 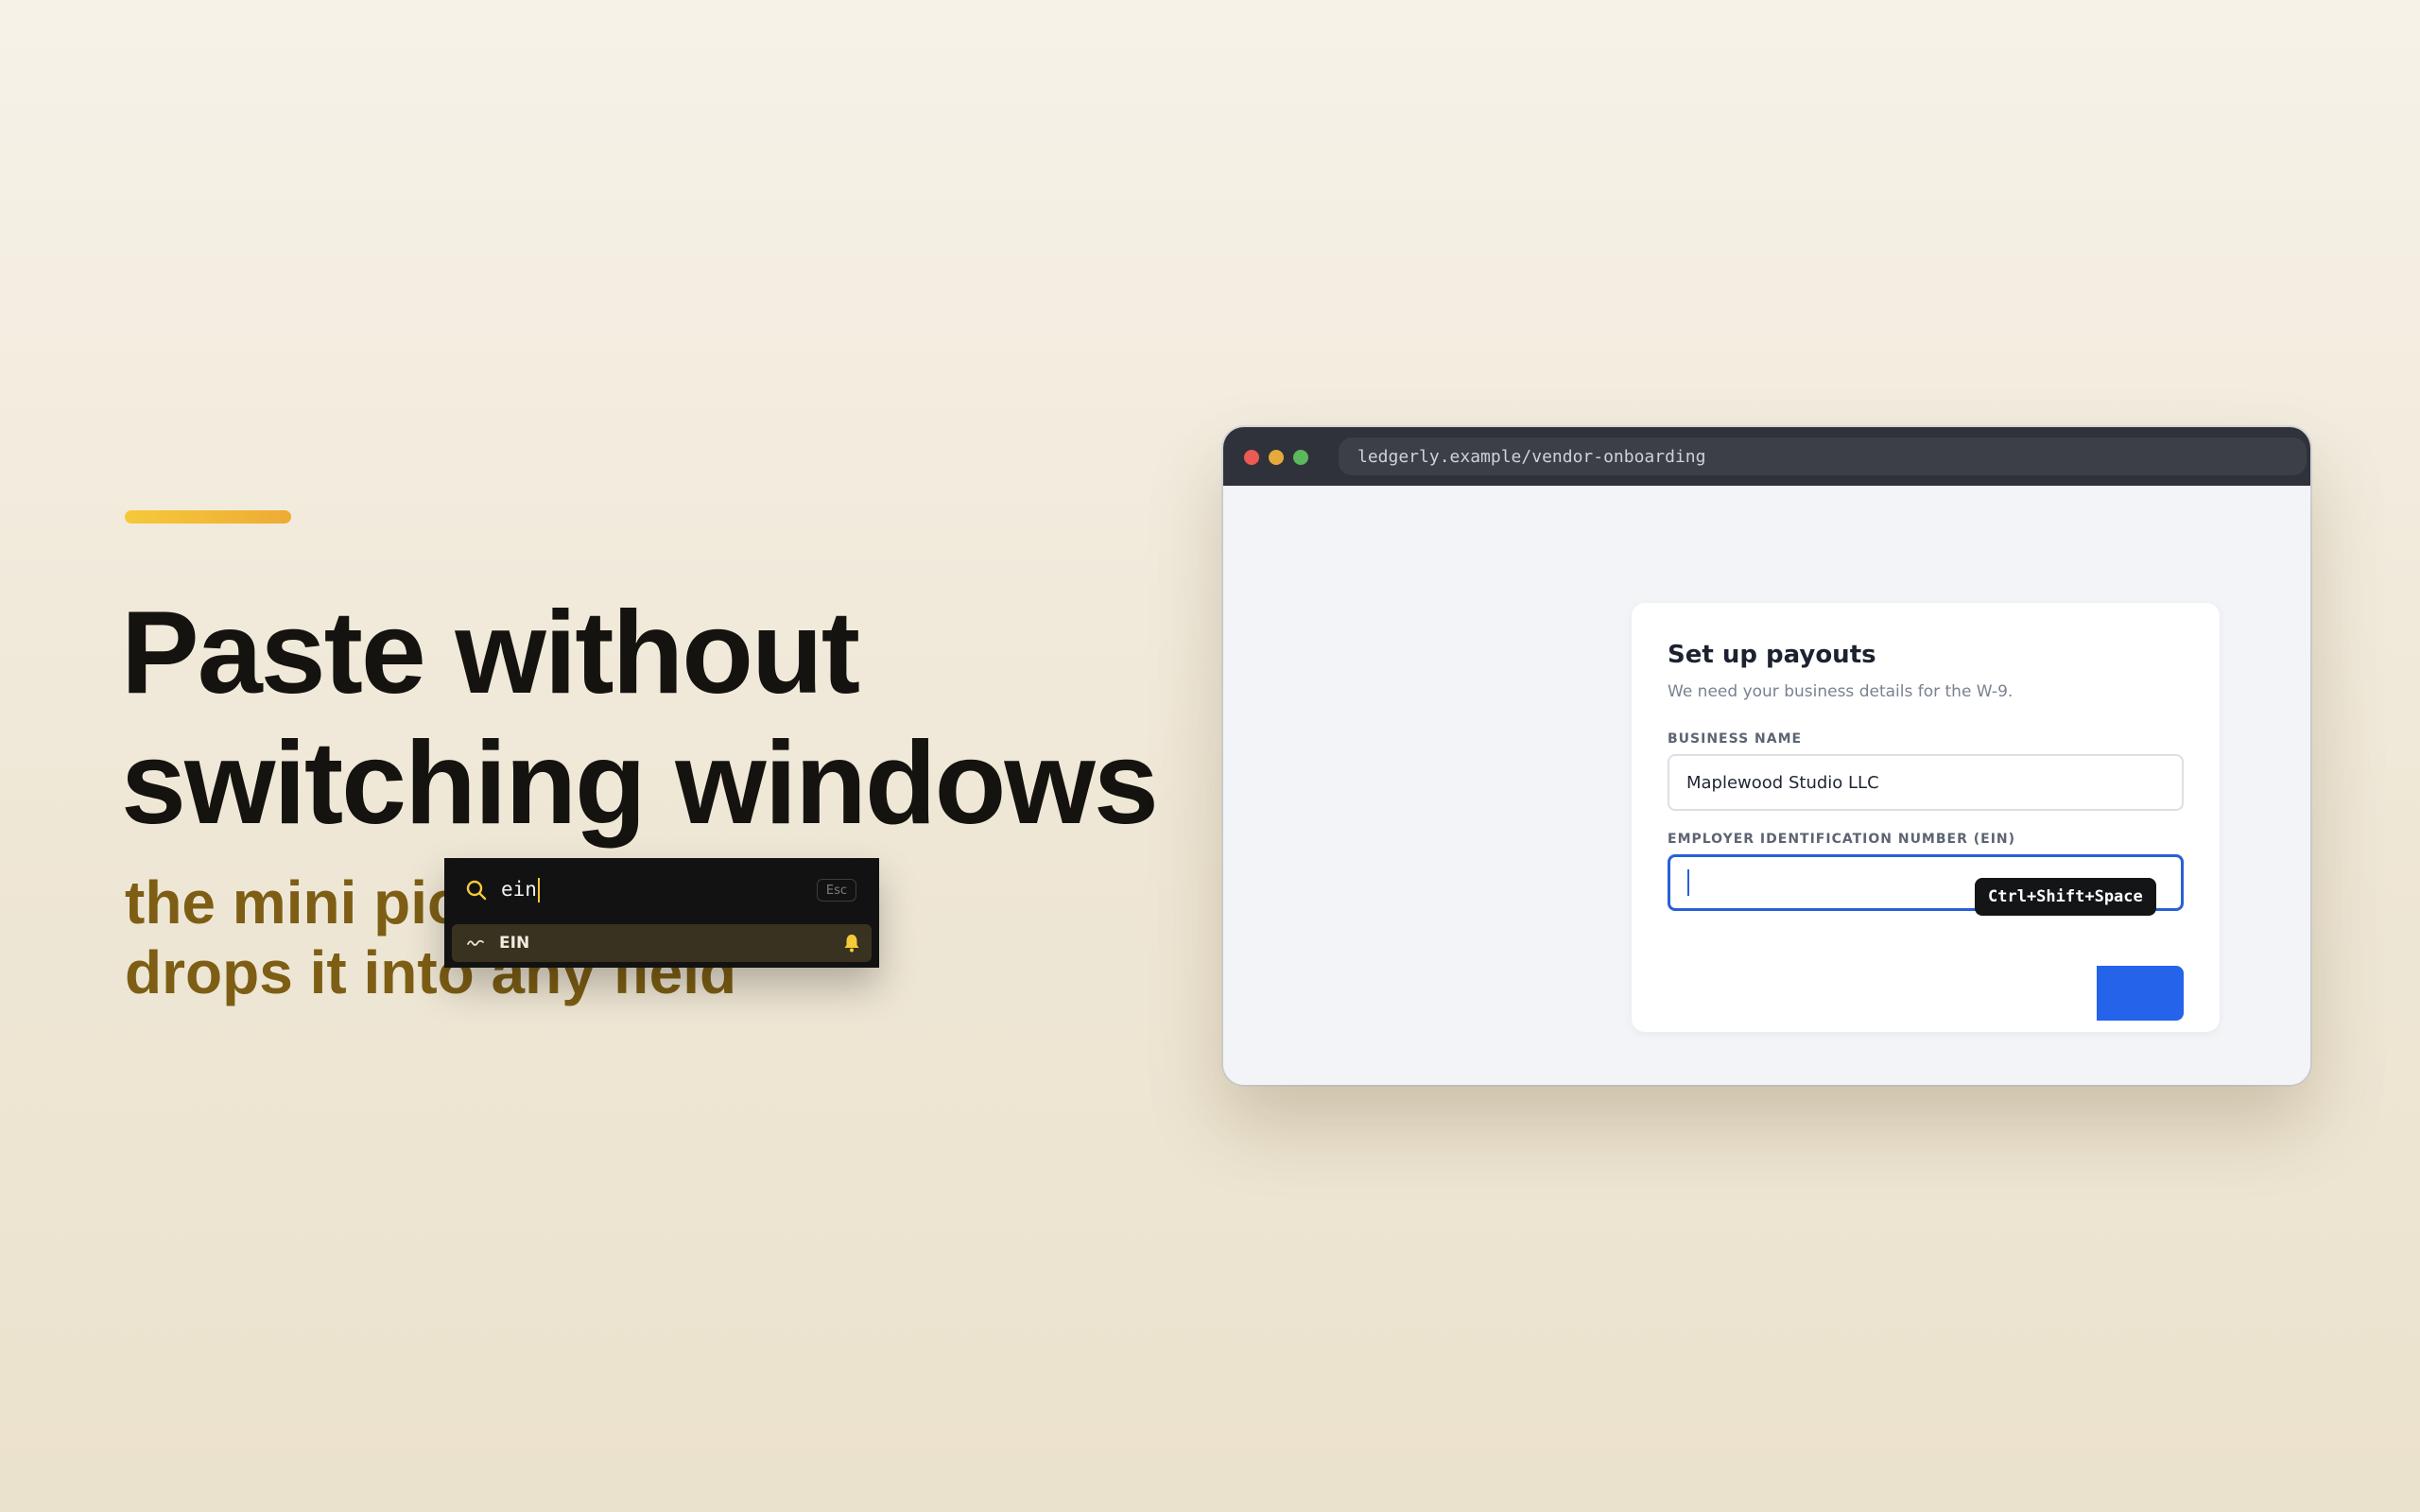 What do you see at coordinates (1926, 782) in the screenshot?
I see `business-name-input: Maplewood Studio LLC` at bounding box center [1926, 782].